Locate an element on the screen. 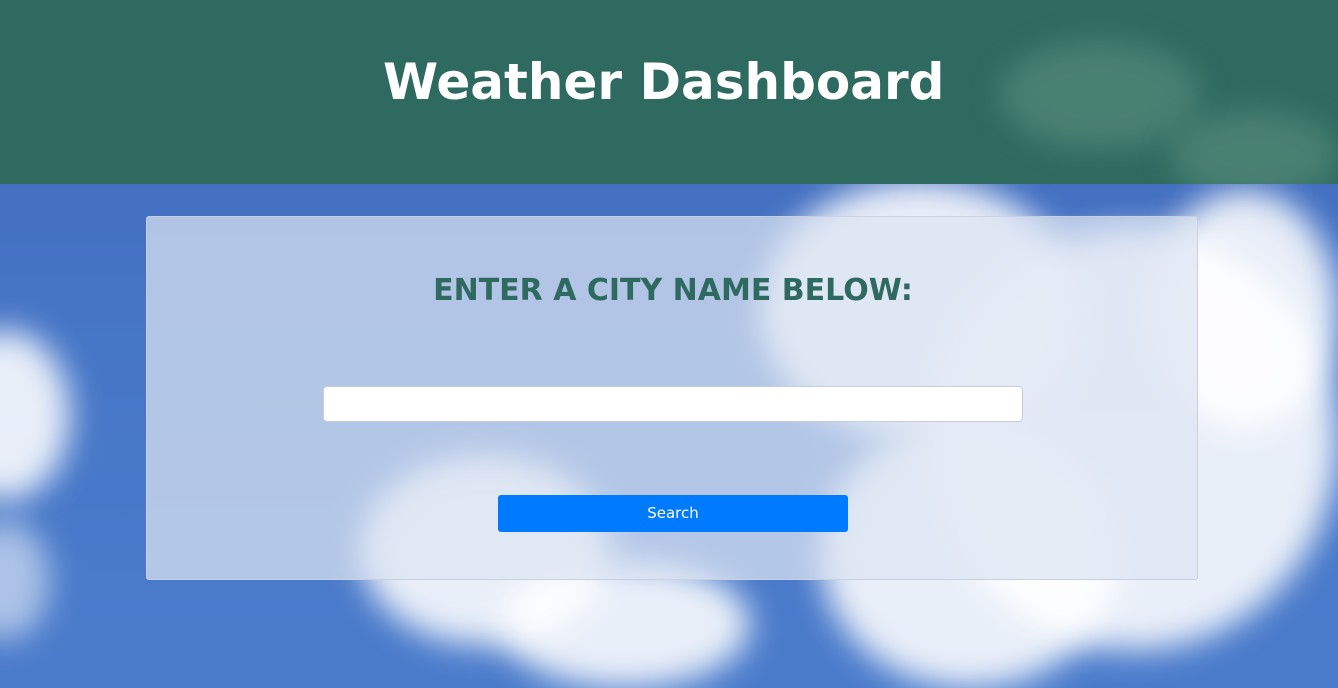 This screenshot has height=688, width=1338. page-title: Weather Dashboard is located at coordinates (664, 82).